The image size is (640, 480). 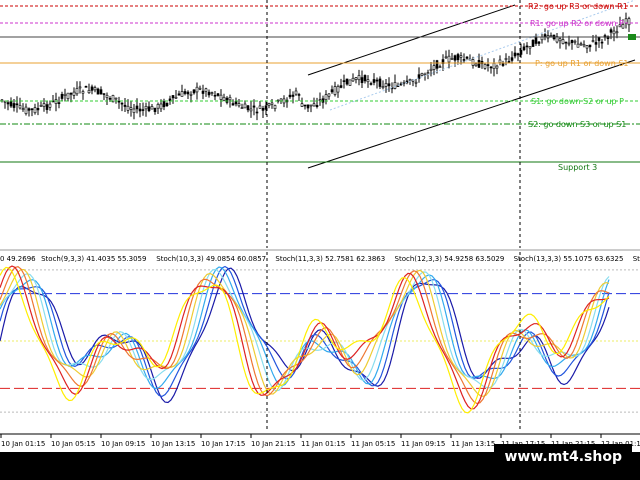 I want to click on time-label: 10 Jan 17:15, so click(x=223, y=444).